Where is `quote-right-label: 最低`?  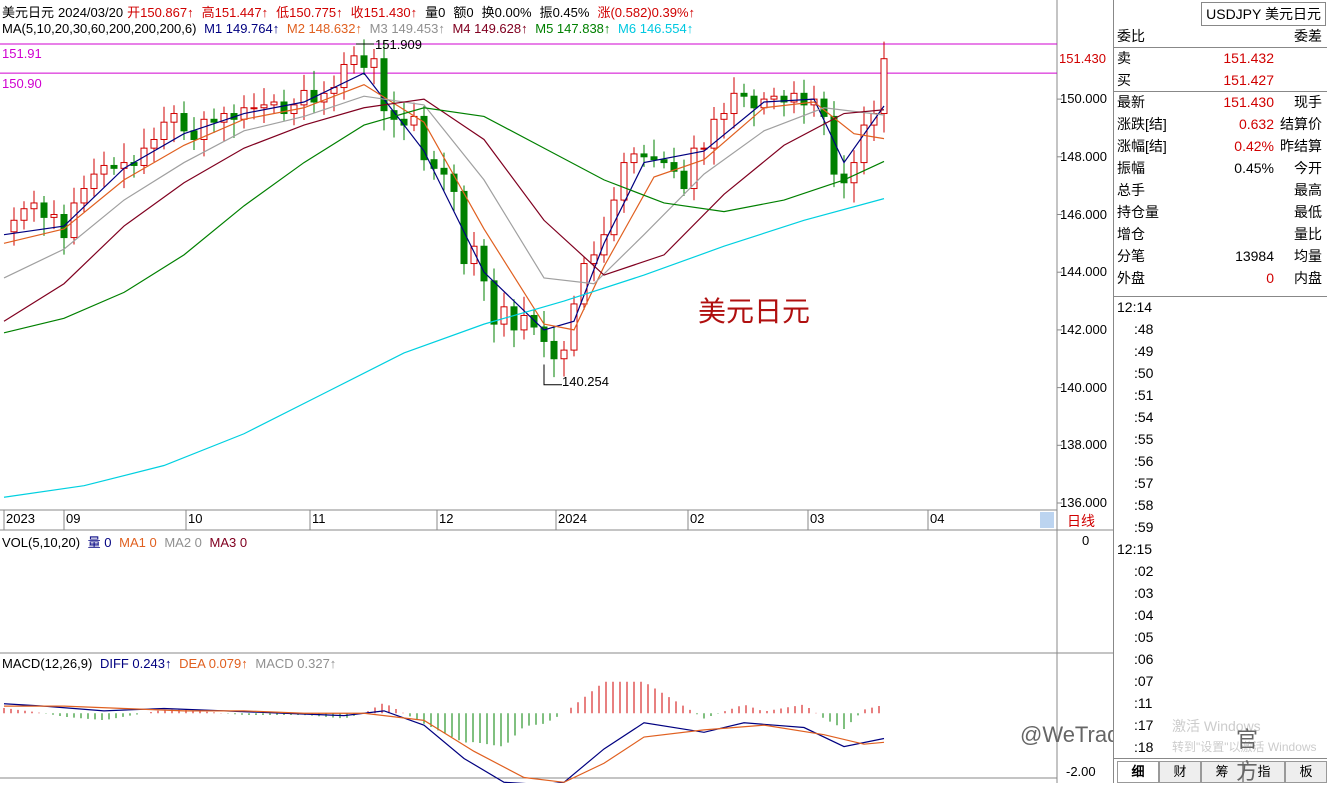 quote-right-label: 最低 is located at coordinates (1308, 212).